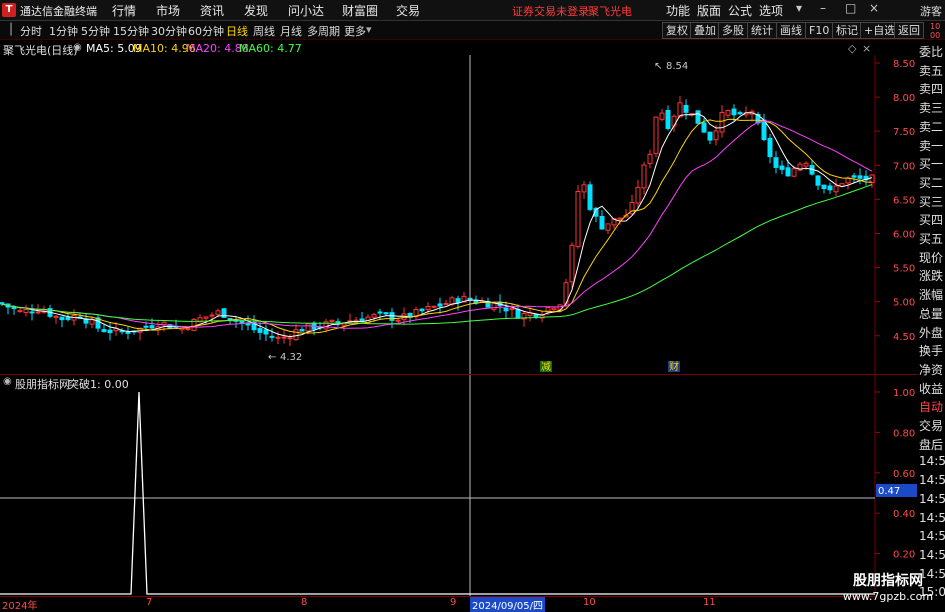 The height and width of the screenshot is (612, 945). Describe the element at coordinates (819, 30) in the screenshot. I see `f10-button: F10` at that location.